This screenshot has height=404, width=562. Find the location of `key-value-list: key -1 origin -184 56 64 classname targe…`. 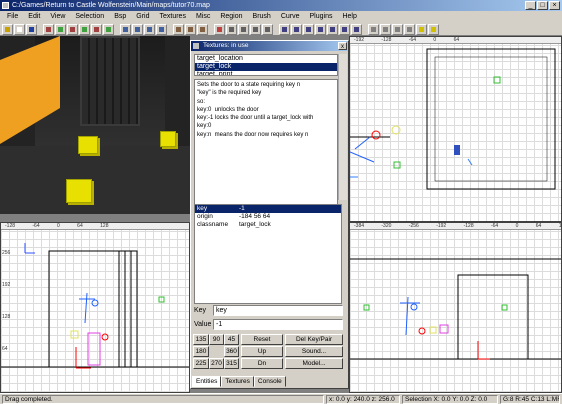

key-value-list: key -1 origin -184 56 64 classname targe… is located at coordinates (268, 254).